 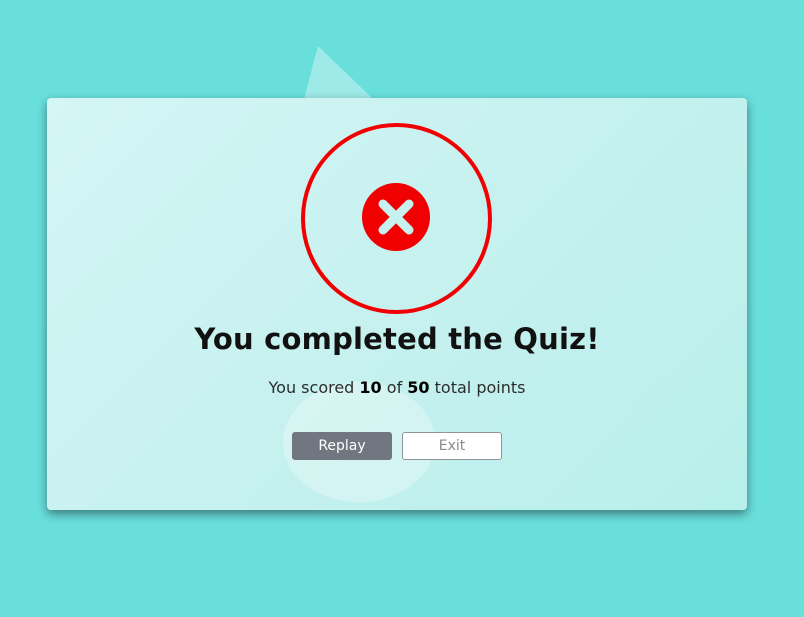 What do you see at coordinates (418, 387) in the screenshot?
I see `score-total: 50` at bounding box center [418, 387].